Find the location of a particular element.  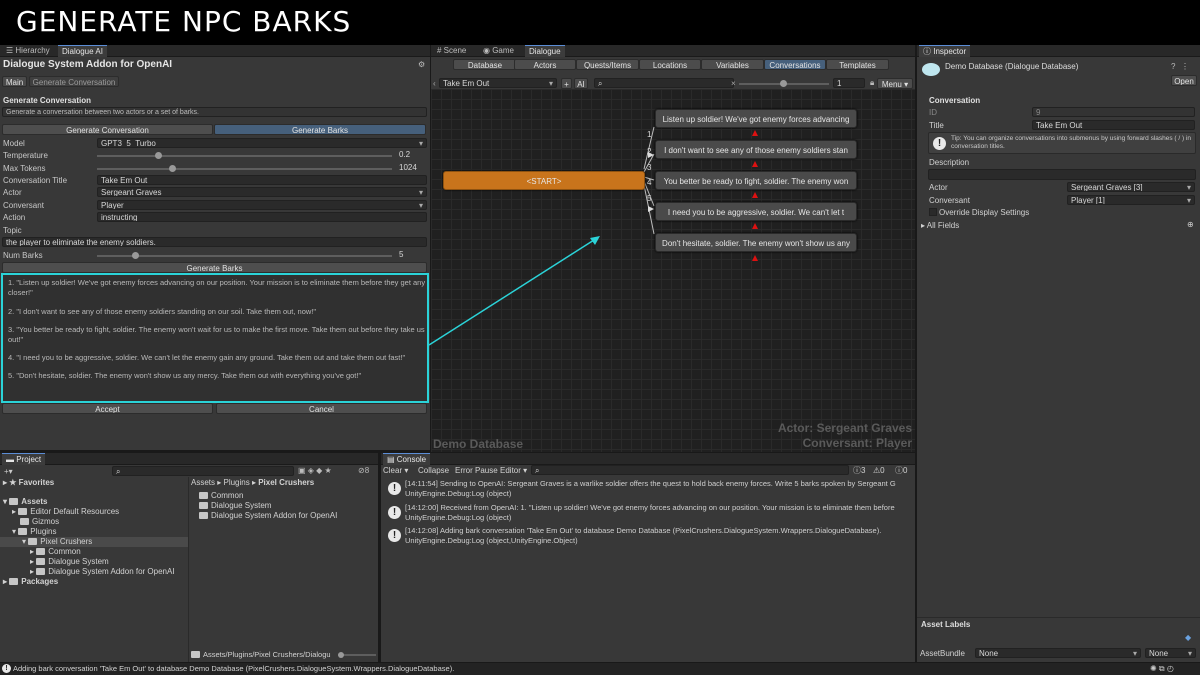

conversation-title-input: Take Em Out is located at coordinates (262, 180).